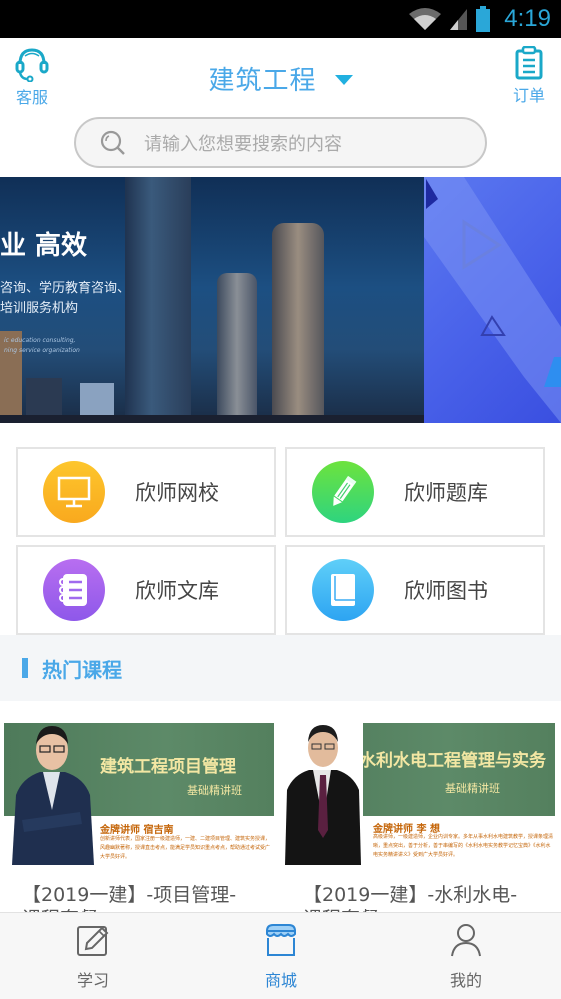 The height and width of the screenshot is (999, 561). I want to click on quick-link-library: 欣师文库, so click(146, 590).